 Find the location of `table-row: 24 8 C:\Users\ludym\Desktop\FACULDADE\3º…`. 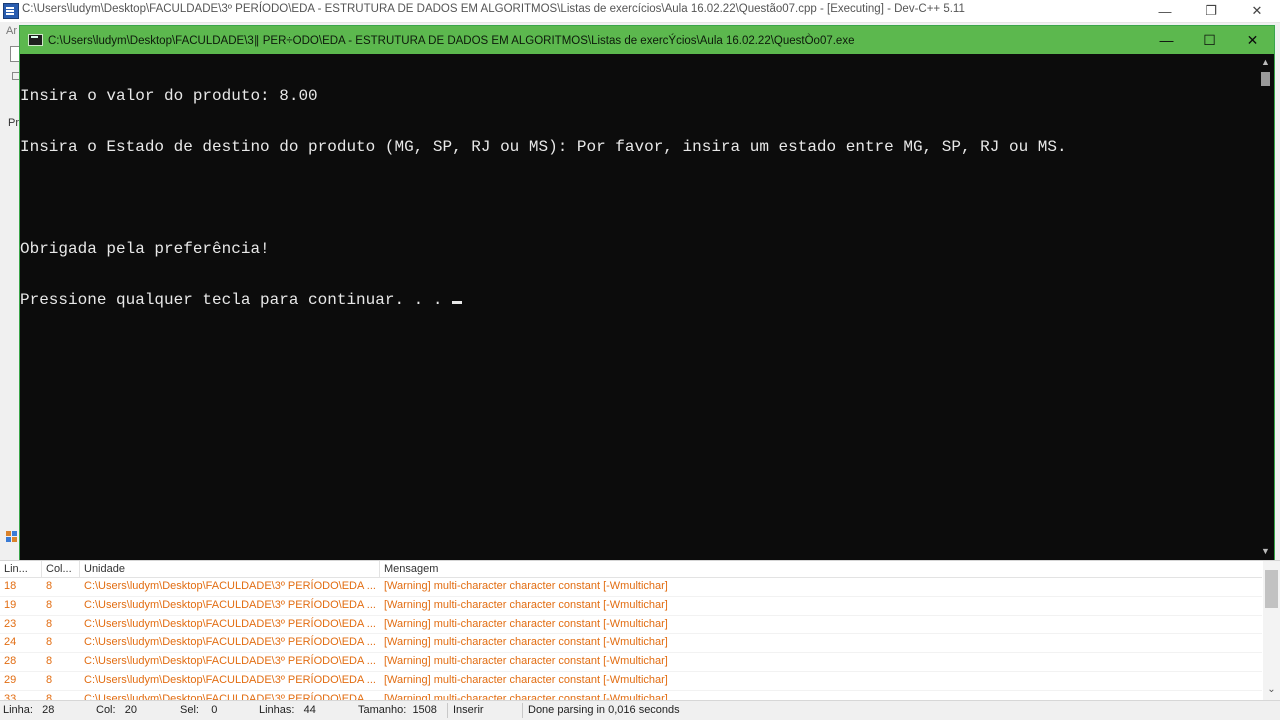

table-row: 24 8 C:\Users\ludym\Desktop\FACULDADE\3º… is located at coordinates (631, 644).